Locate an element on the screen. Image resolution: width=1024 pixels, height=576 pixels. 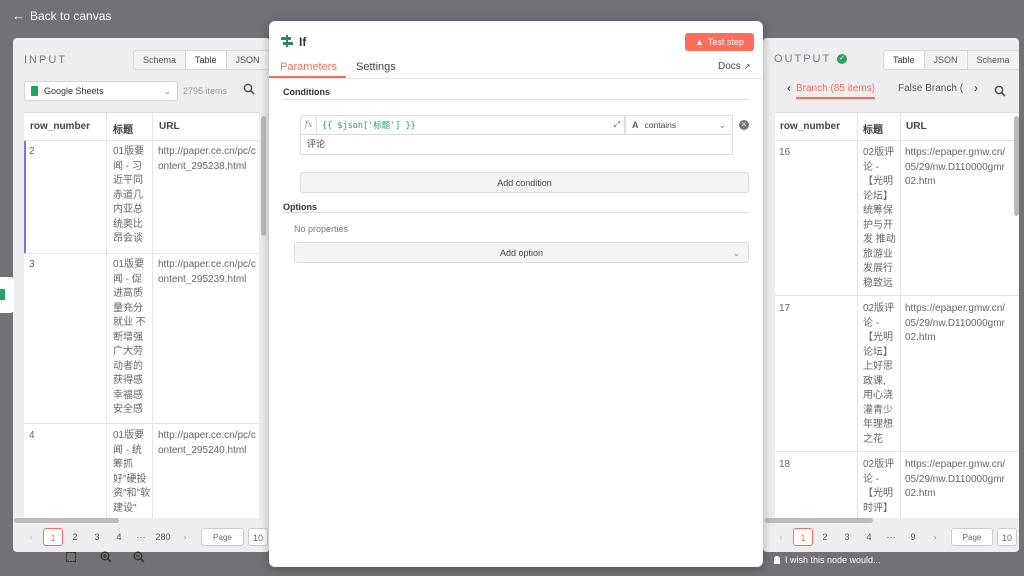
table-cell: 02版评 论 - 【光明 时评】 is located at coordinates (879, 486).